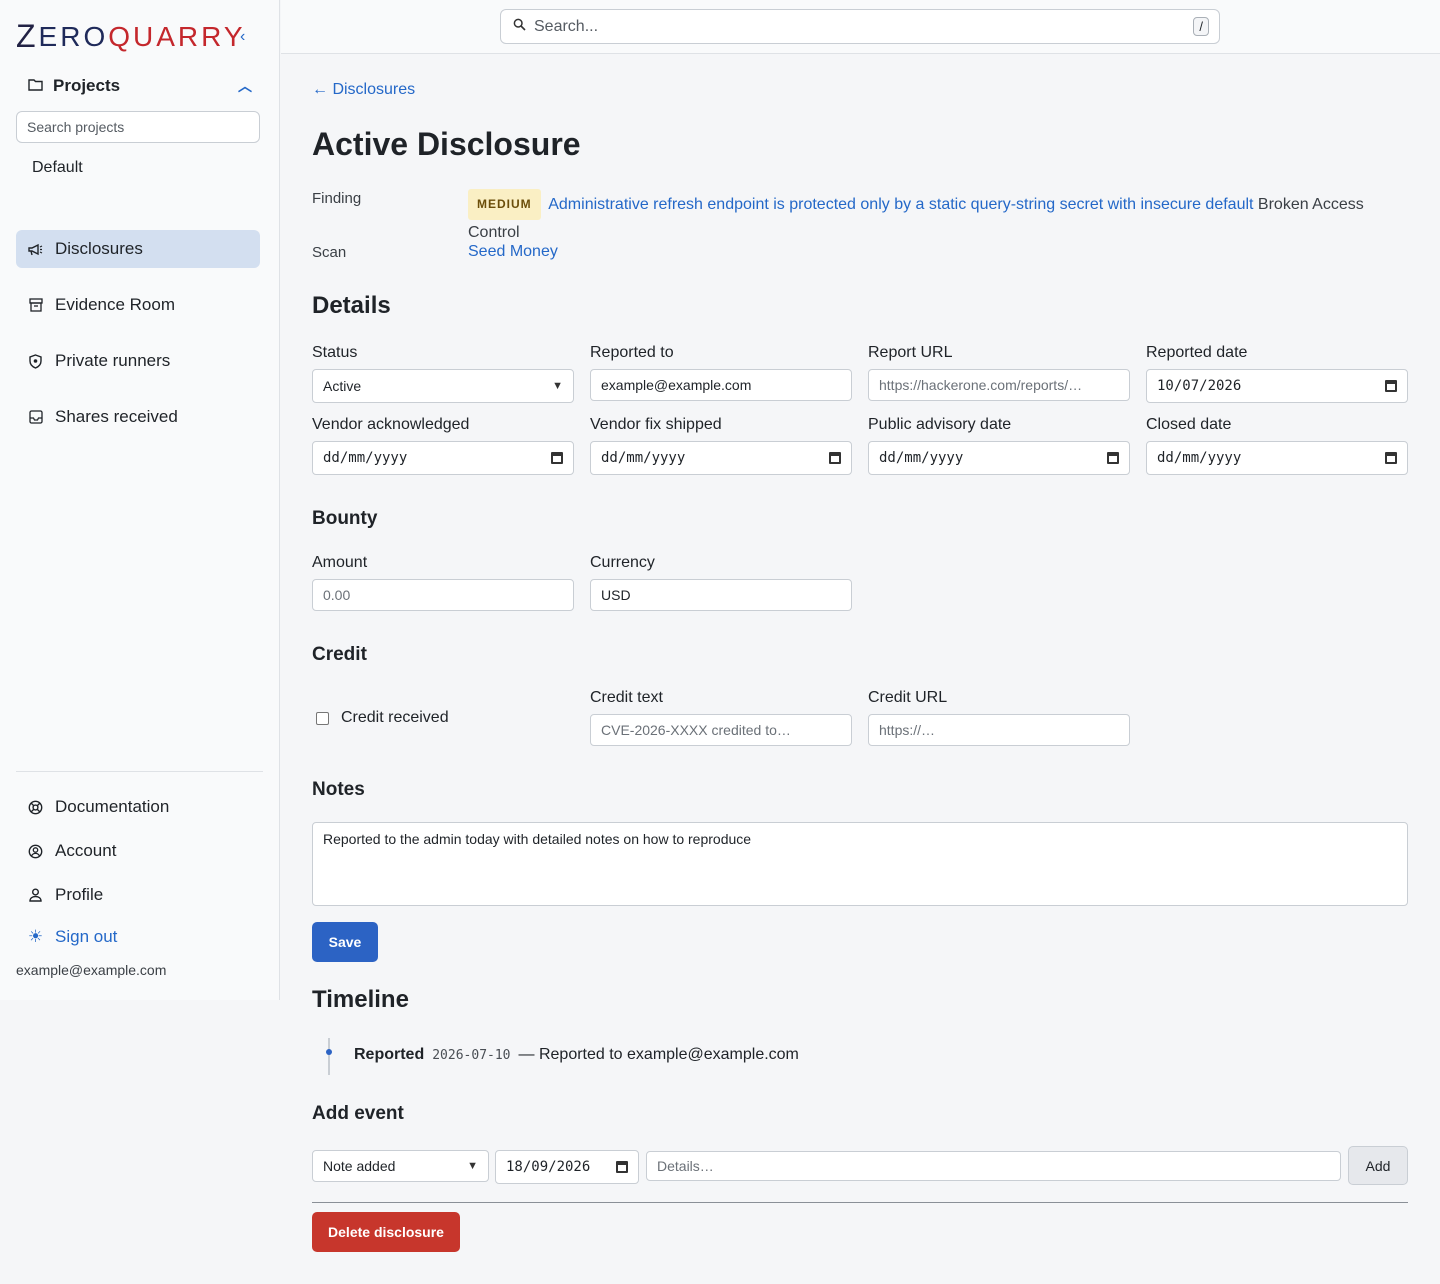 The image size is (1440, 1284). I want to click on nav-private-runners: Private runners, so click(138, 361).